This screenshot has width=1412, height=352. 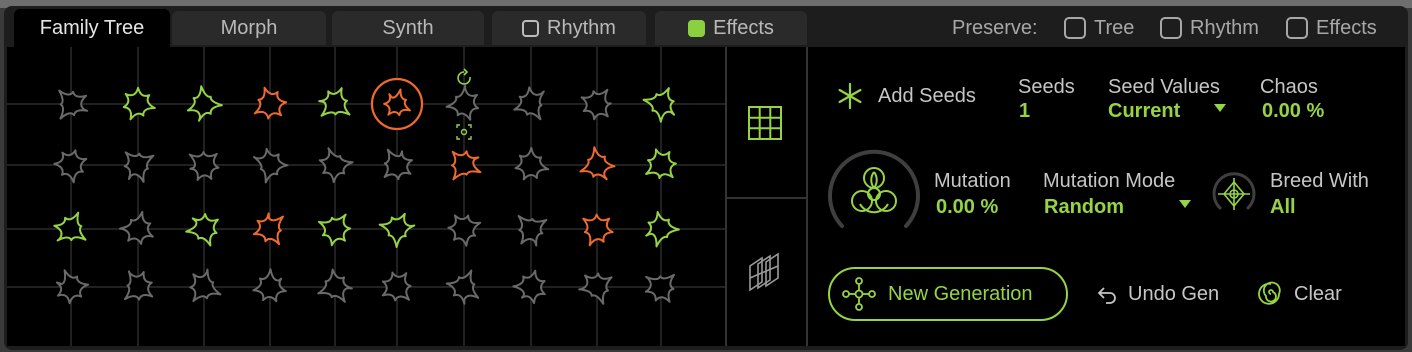 I want to click on rhythm-checkbox, so click(x=531, y=28).